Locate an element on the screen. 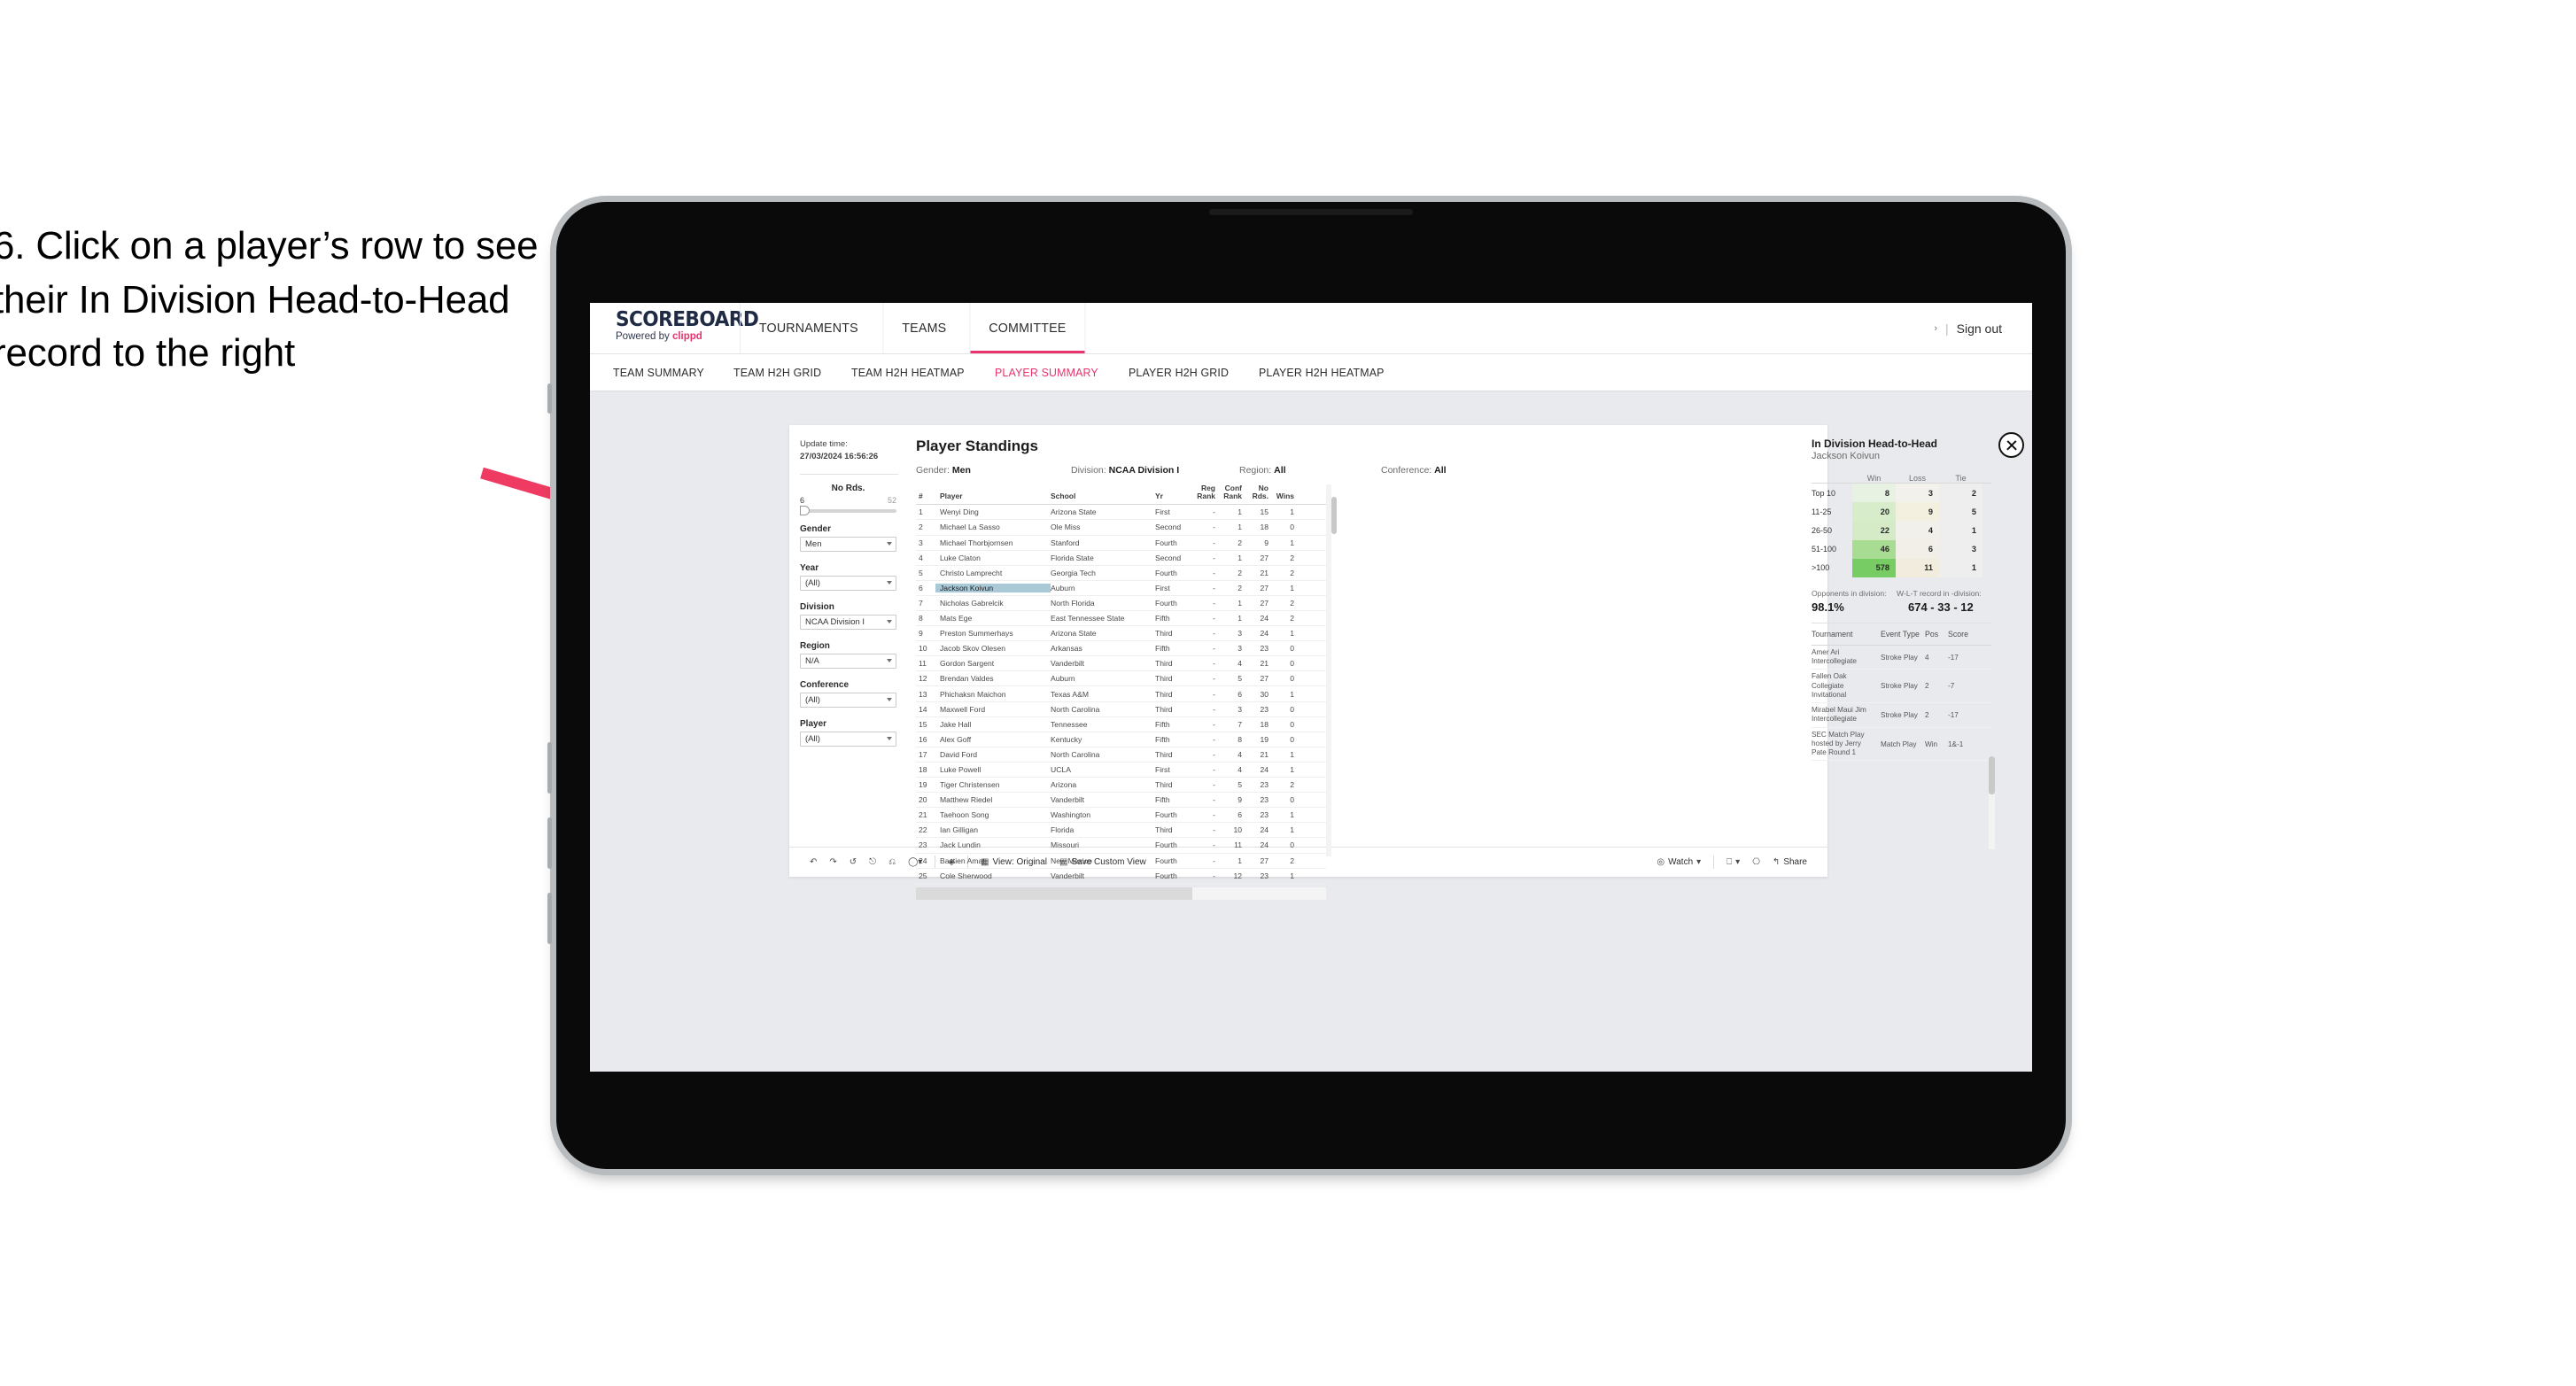  download-button: ⎕ ▾ is located at coordinates (1733, 862).